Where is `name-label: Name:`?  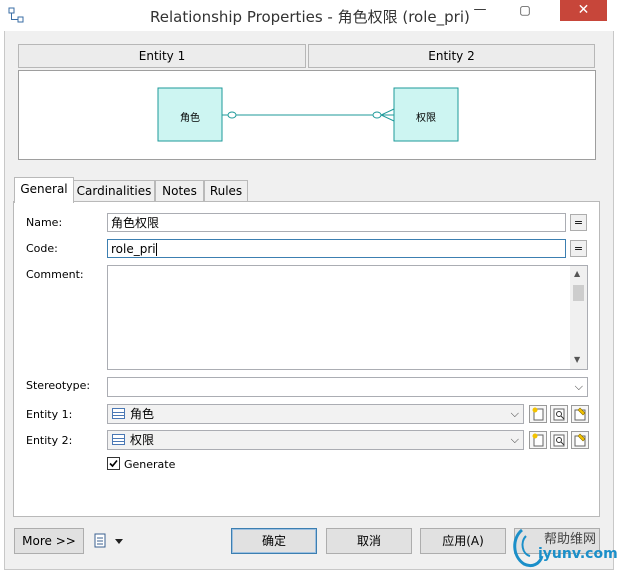
name-label: Name: is located at coordinates (44, 222).